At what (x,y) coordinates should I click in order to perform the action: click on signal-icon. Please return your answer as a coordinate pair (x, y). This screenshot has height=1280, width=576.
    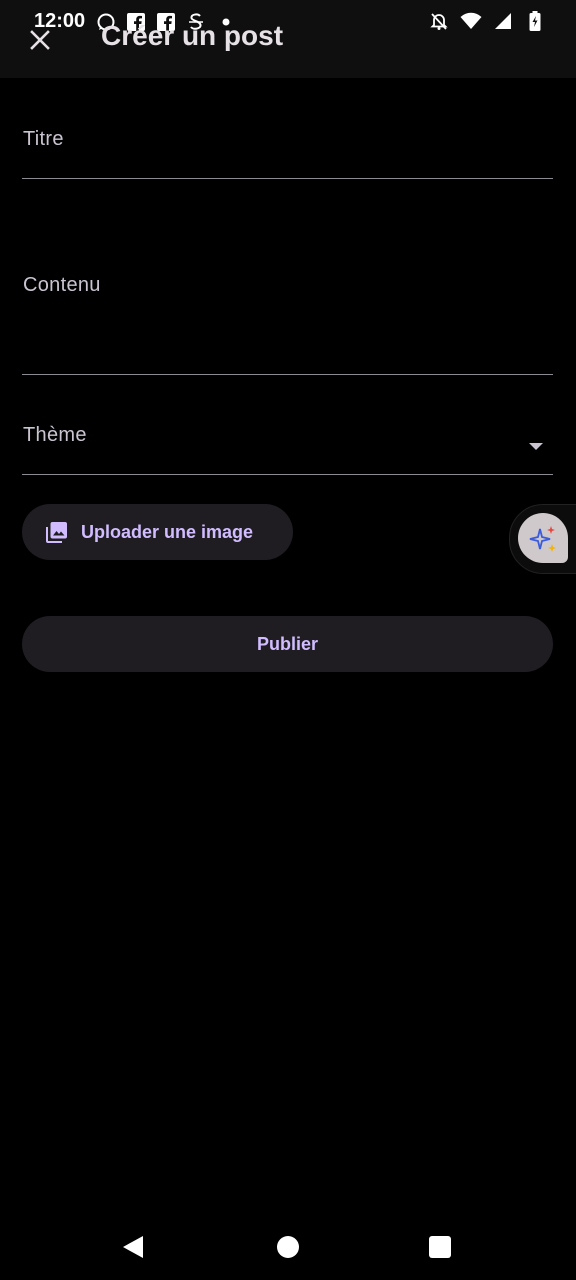
    Looking at the image, I should click on (503, 21).